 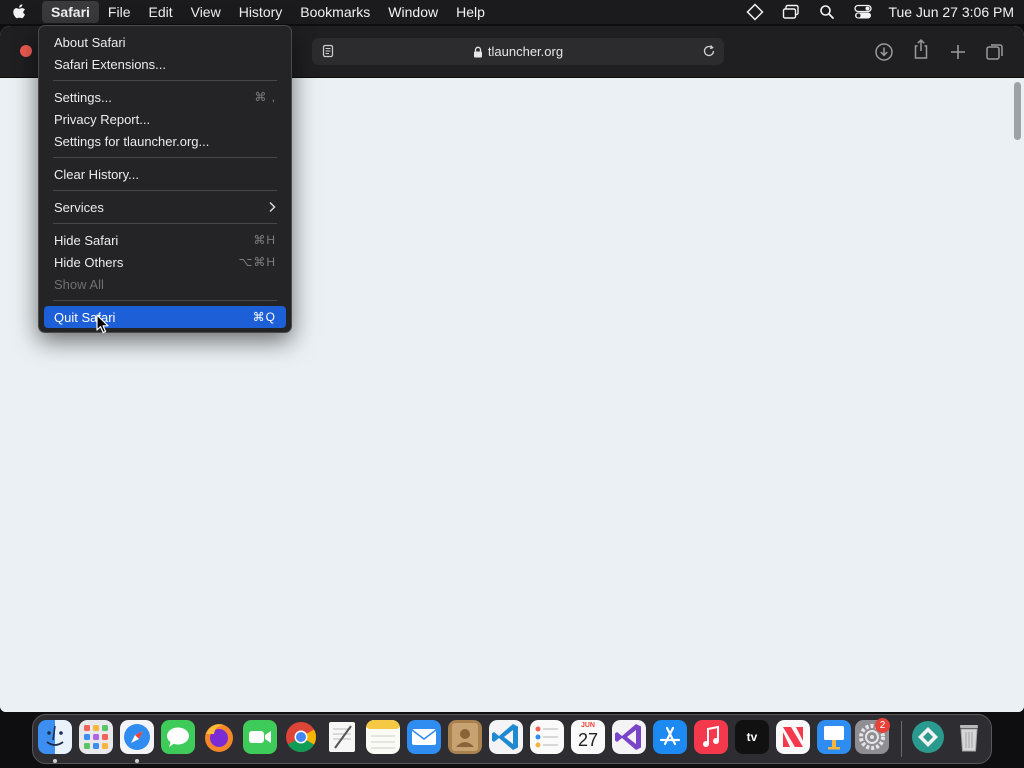 I want to click on menu-item-label: Show All, so click(x=79, y=284).